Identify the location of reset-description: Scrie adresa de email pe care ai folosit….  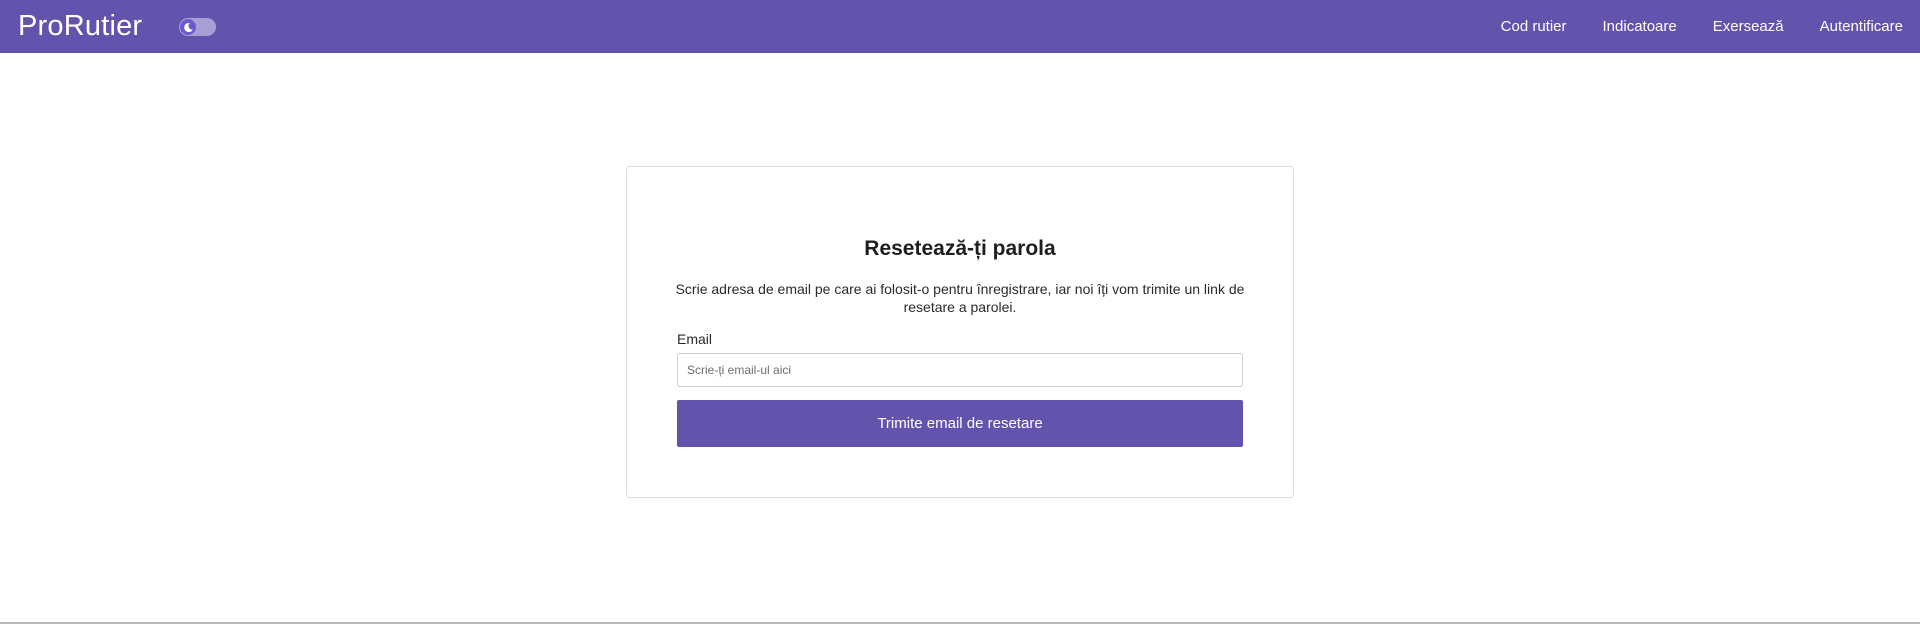
(960, 298).